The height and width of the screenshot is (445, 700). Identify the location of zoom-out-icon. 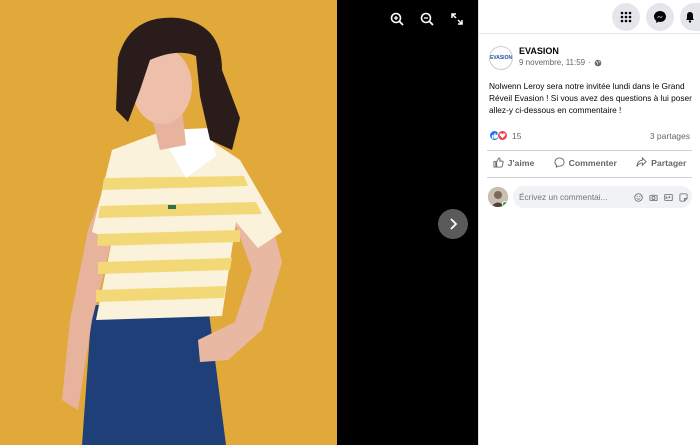
(427, 19).